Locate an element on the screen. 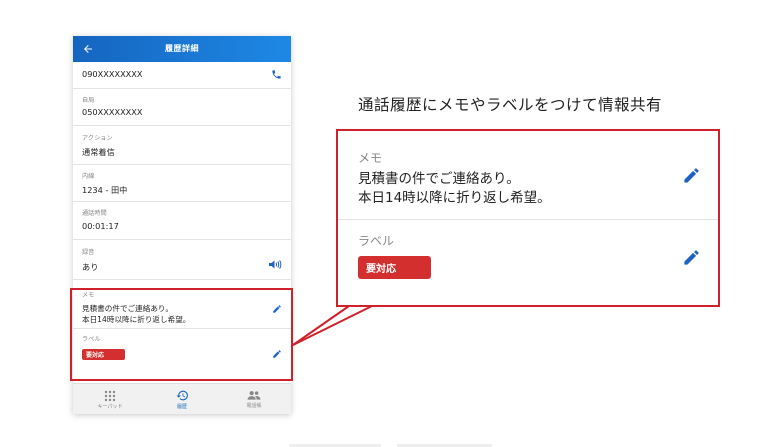  detail-phone-number: 090XXXXXXXX is located at coordinates (182, 75).